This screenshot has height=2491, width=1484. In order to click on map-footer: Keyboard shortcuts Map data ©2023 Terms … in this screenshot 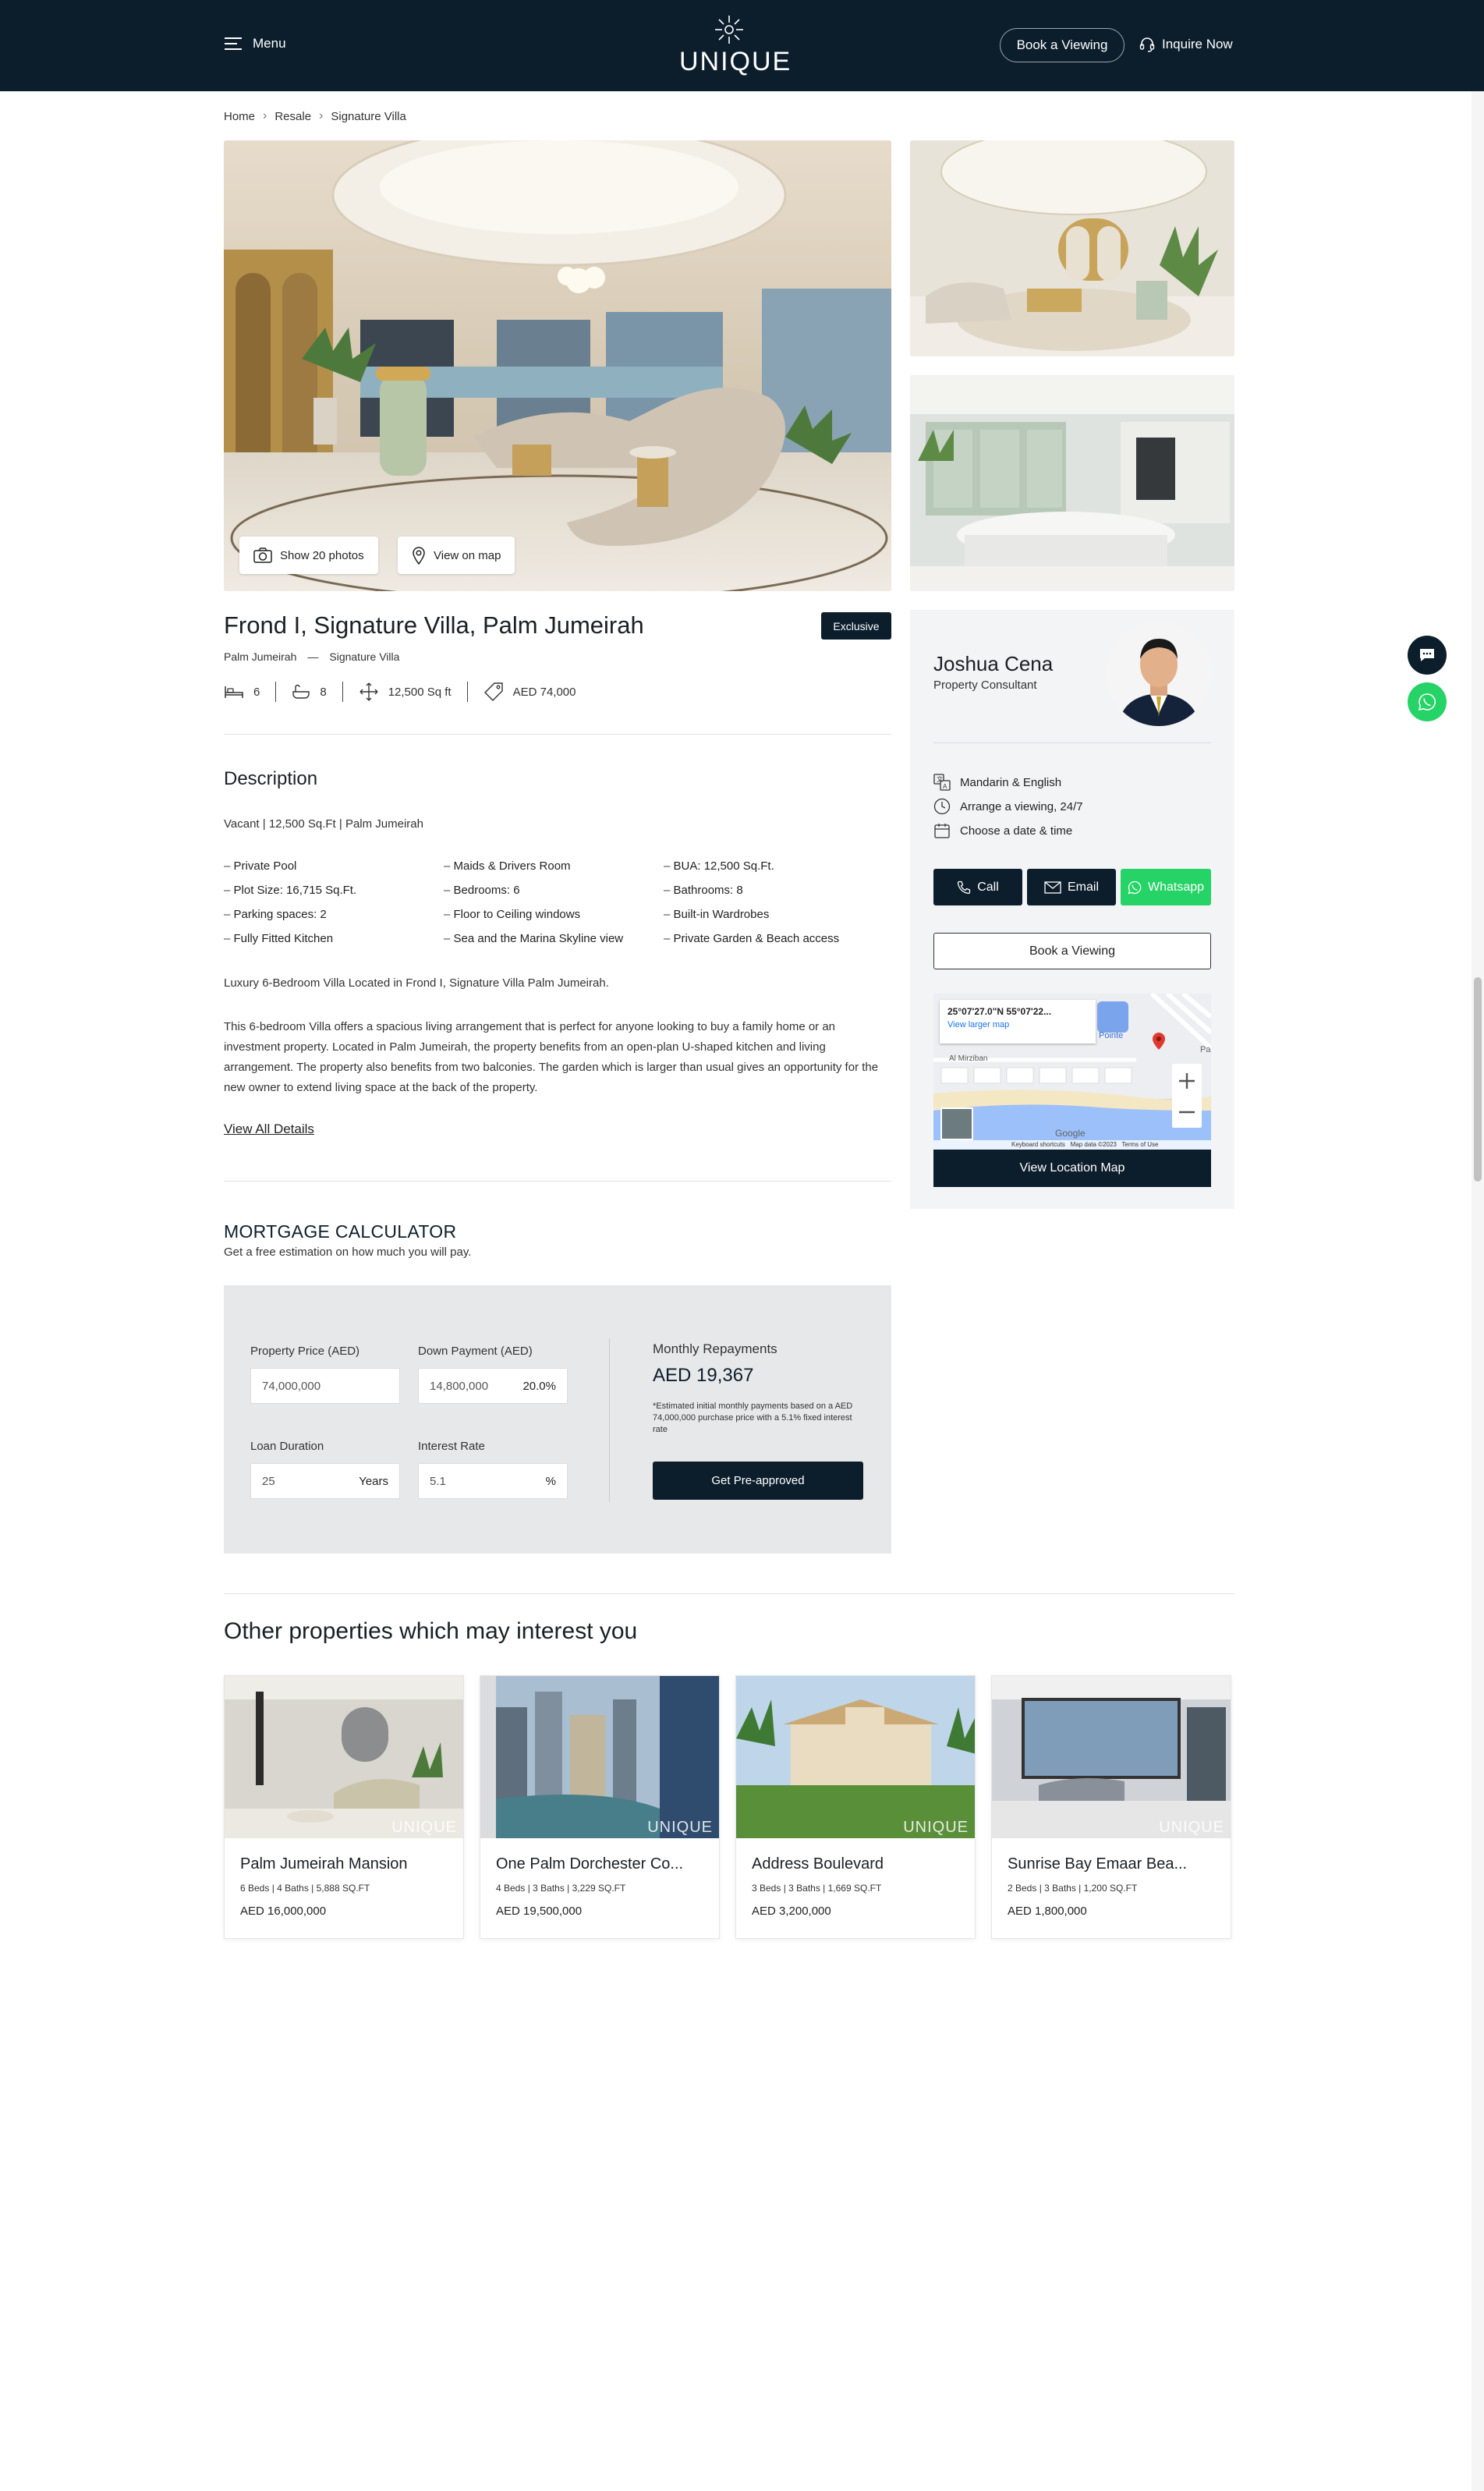, I will do `click(1085, 1144)`.